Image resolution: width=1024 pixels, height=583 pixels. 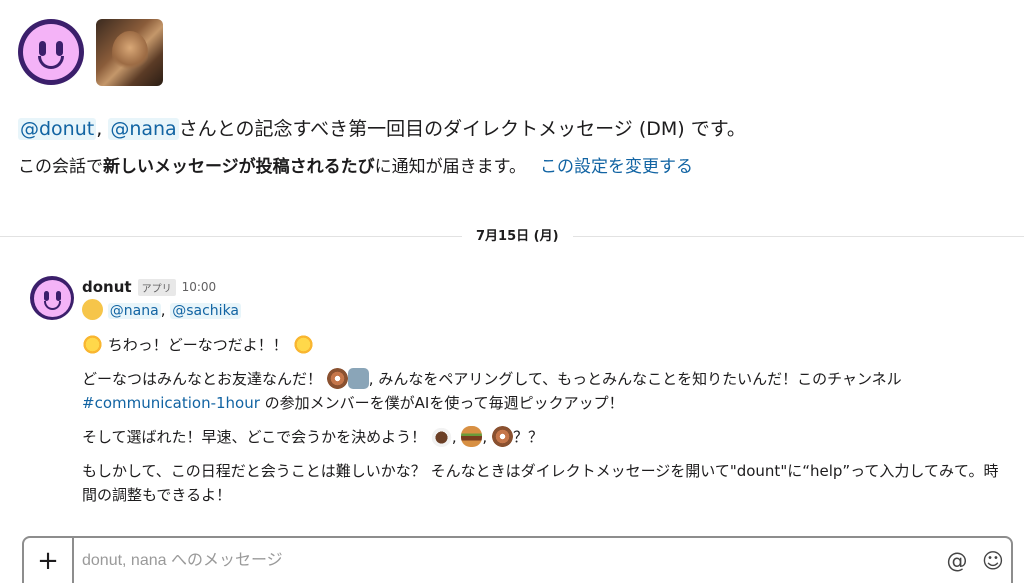 What do you see at coordinates (60, 167) in the screenshot?
I see `subline-prefix: この会話で` at bounding box center [60, 167].